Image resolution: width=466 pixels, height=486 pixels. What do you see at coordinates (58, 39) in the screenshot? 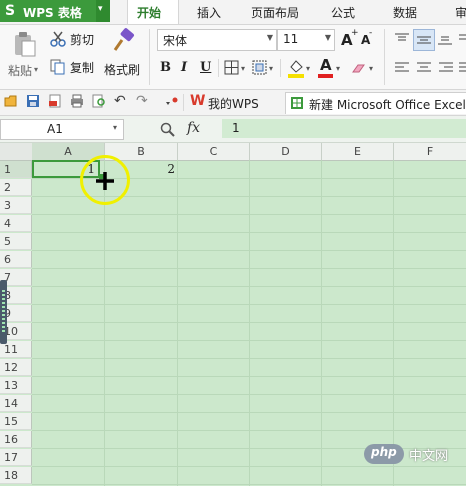
I see `scissors-icon` at bounding box center [58, 39].